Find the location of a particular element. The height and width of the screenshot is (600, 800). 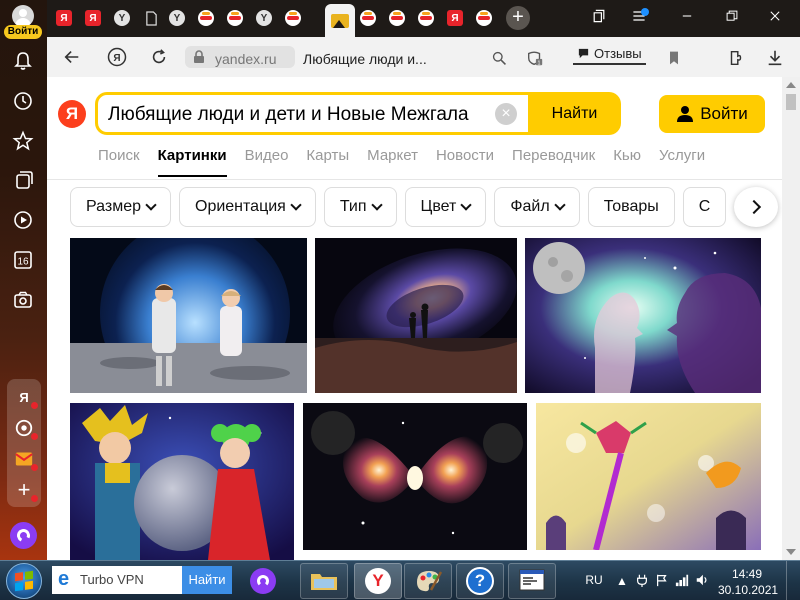

service-tab: Услуги is located at coordinates (682, 162).